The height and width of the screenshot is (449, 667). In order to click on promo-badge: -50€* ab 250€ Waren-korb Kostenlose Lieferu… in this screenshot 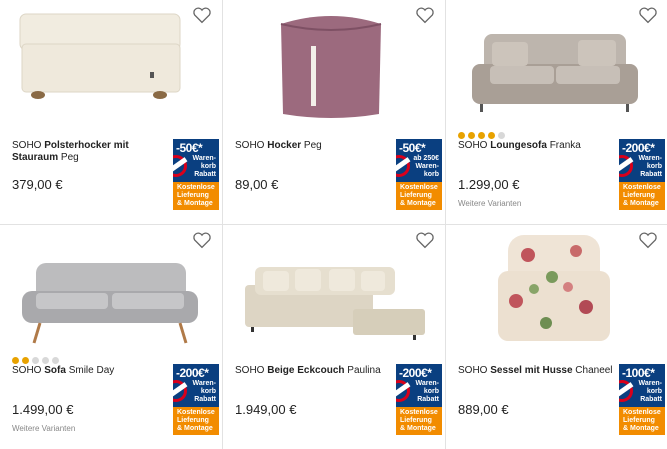, I will do `click(419, 174)`.